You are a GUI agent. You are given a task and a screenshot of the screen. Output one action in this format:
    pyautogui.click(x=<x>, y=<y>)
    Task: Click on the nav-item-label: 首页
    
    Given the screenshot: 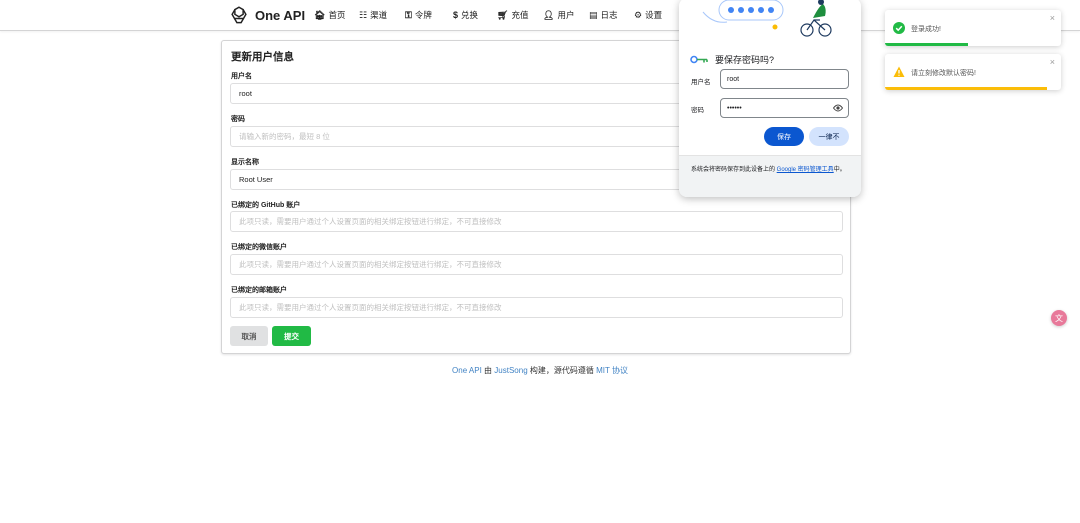 What is the action you would take?
    pyautogui.click(x=337, y=15)
    